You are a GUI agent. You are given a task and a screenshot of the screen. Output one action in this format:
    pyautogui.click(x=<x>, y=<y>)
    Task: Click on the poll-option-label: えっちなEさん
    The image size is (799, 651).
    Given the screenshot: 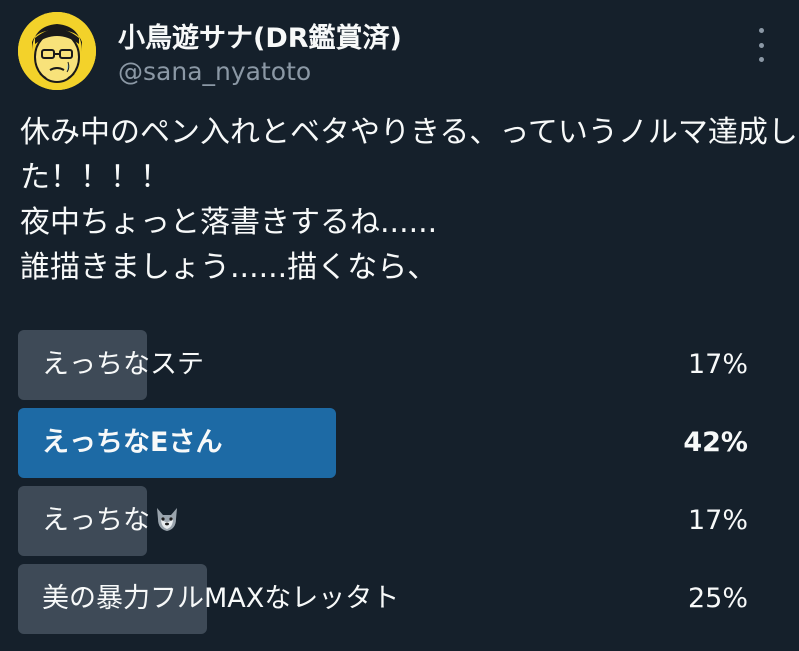 What is the action you would take?
    pyautogui.click(x=132, y=443)
    